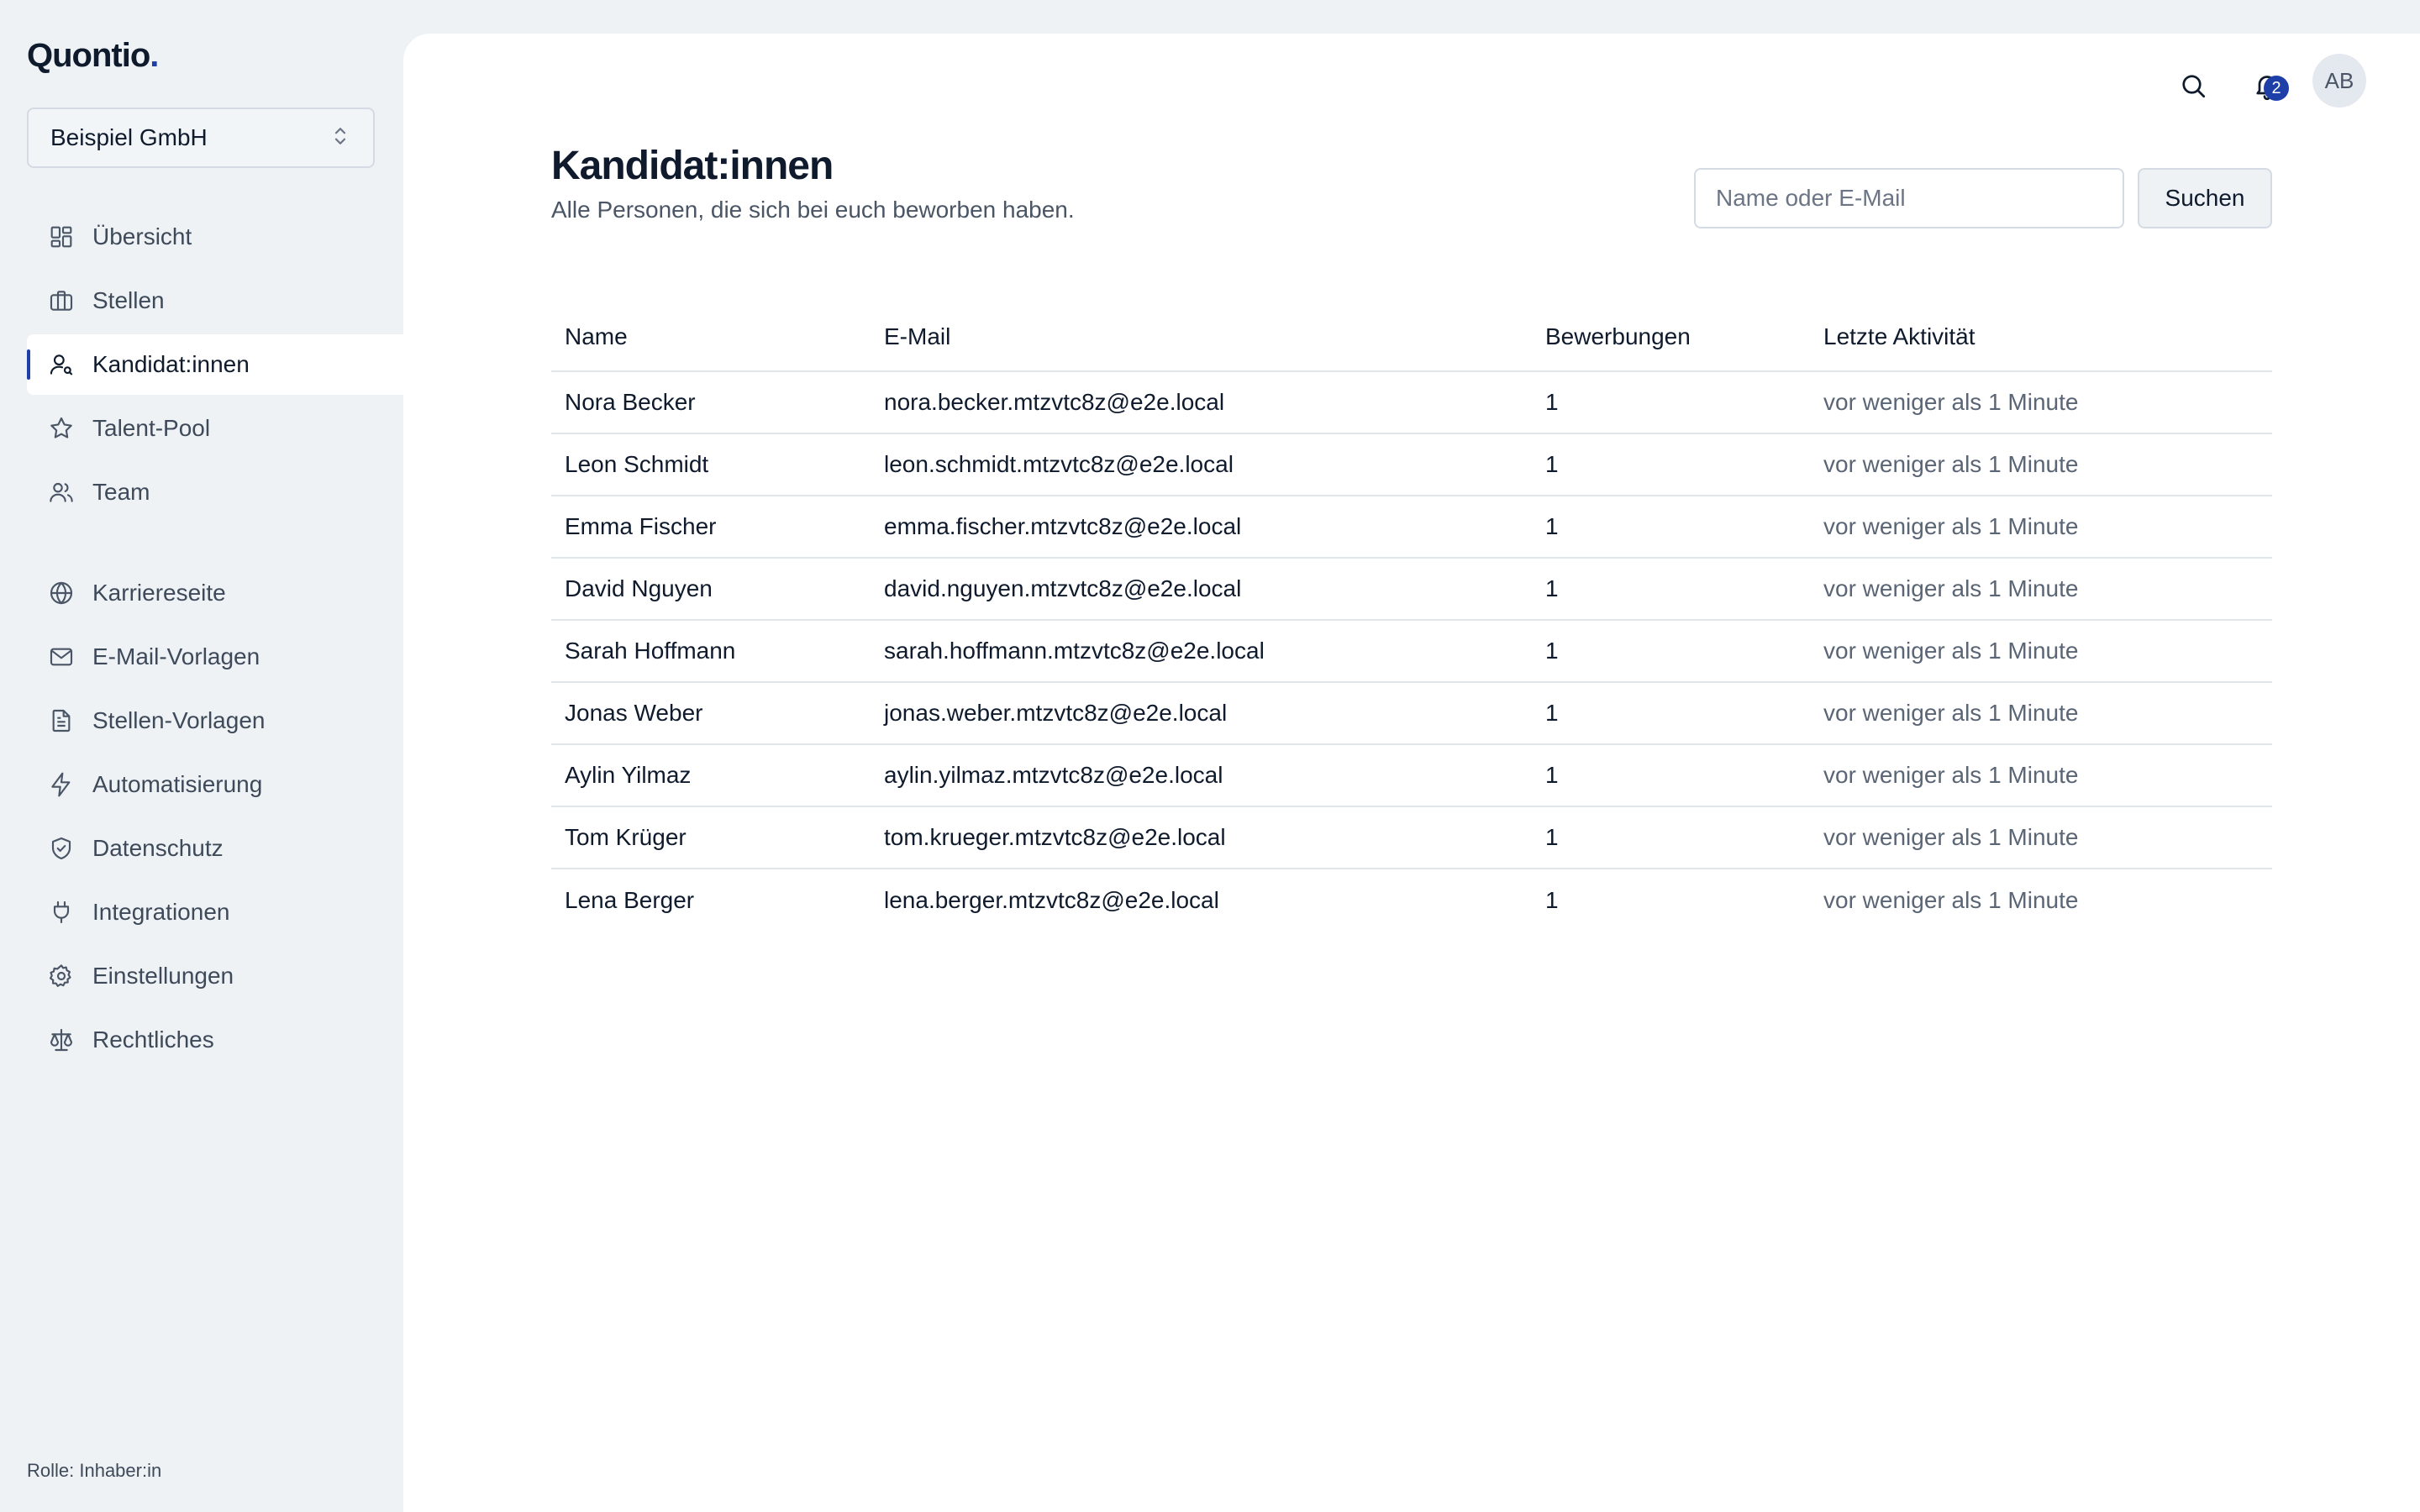  What do you see at coordinates (151, 428) in the screenshot?
I see `sidebar-item-label: Talent-Pool` at bounding box center [151, 428].